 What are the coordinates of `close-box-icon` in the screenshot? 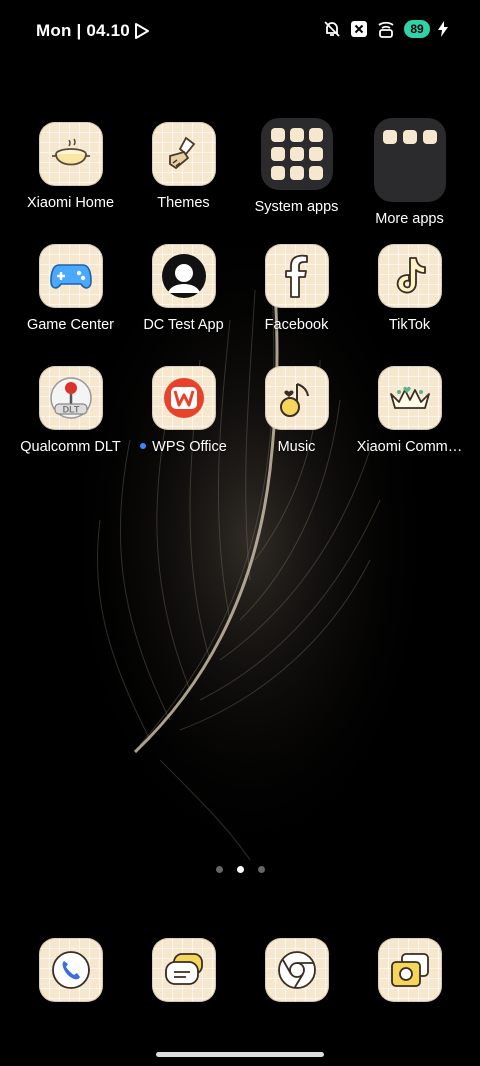 It's located at (359, 29).